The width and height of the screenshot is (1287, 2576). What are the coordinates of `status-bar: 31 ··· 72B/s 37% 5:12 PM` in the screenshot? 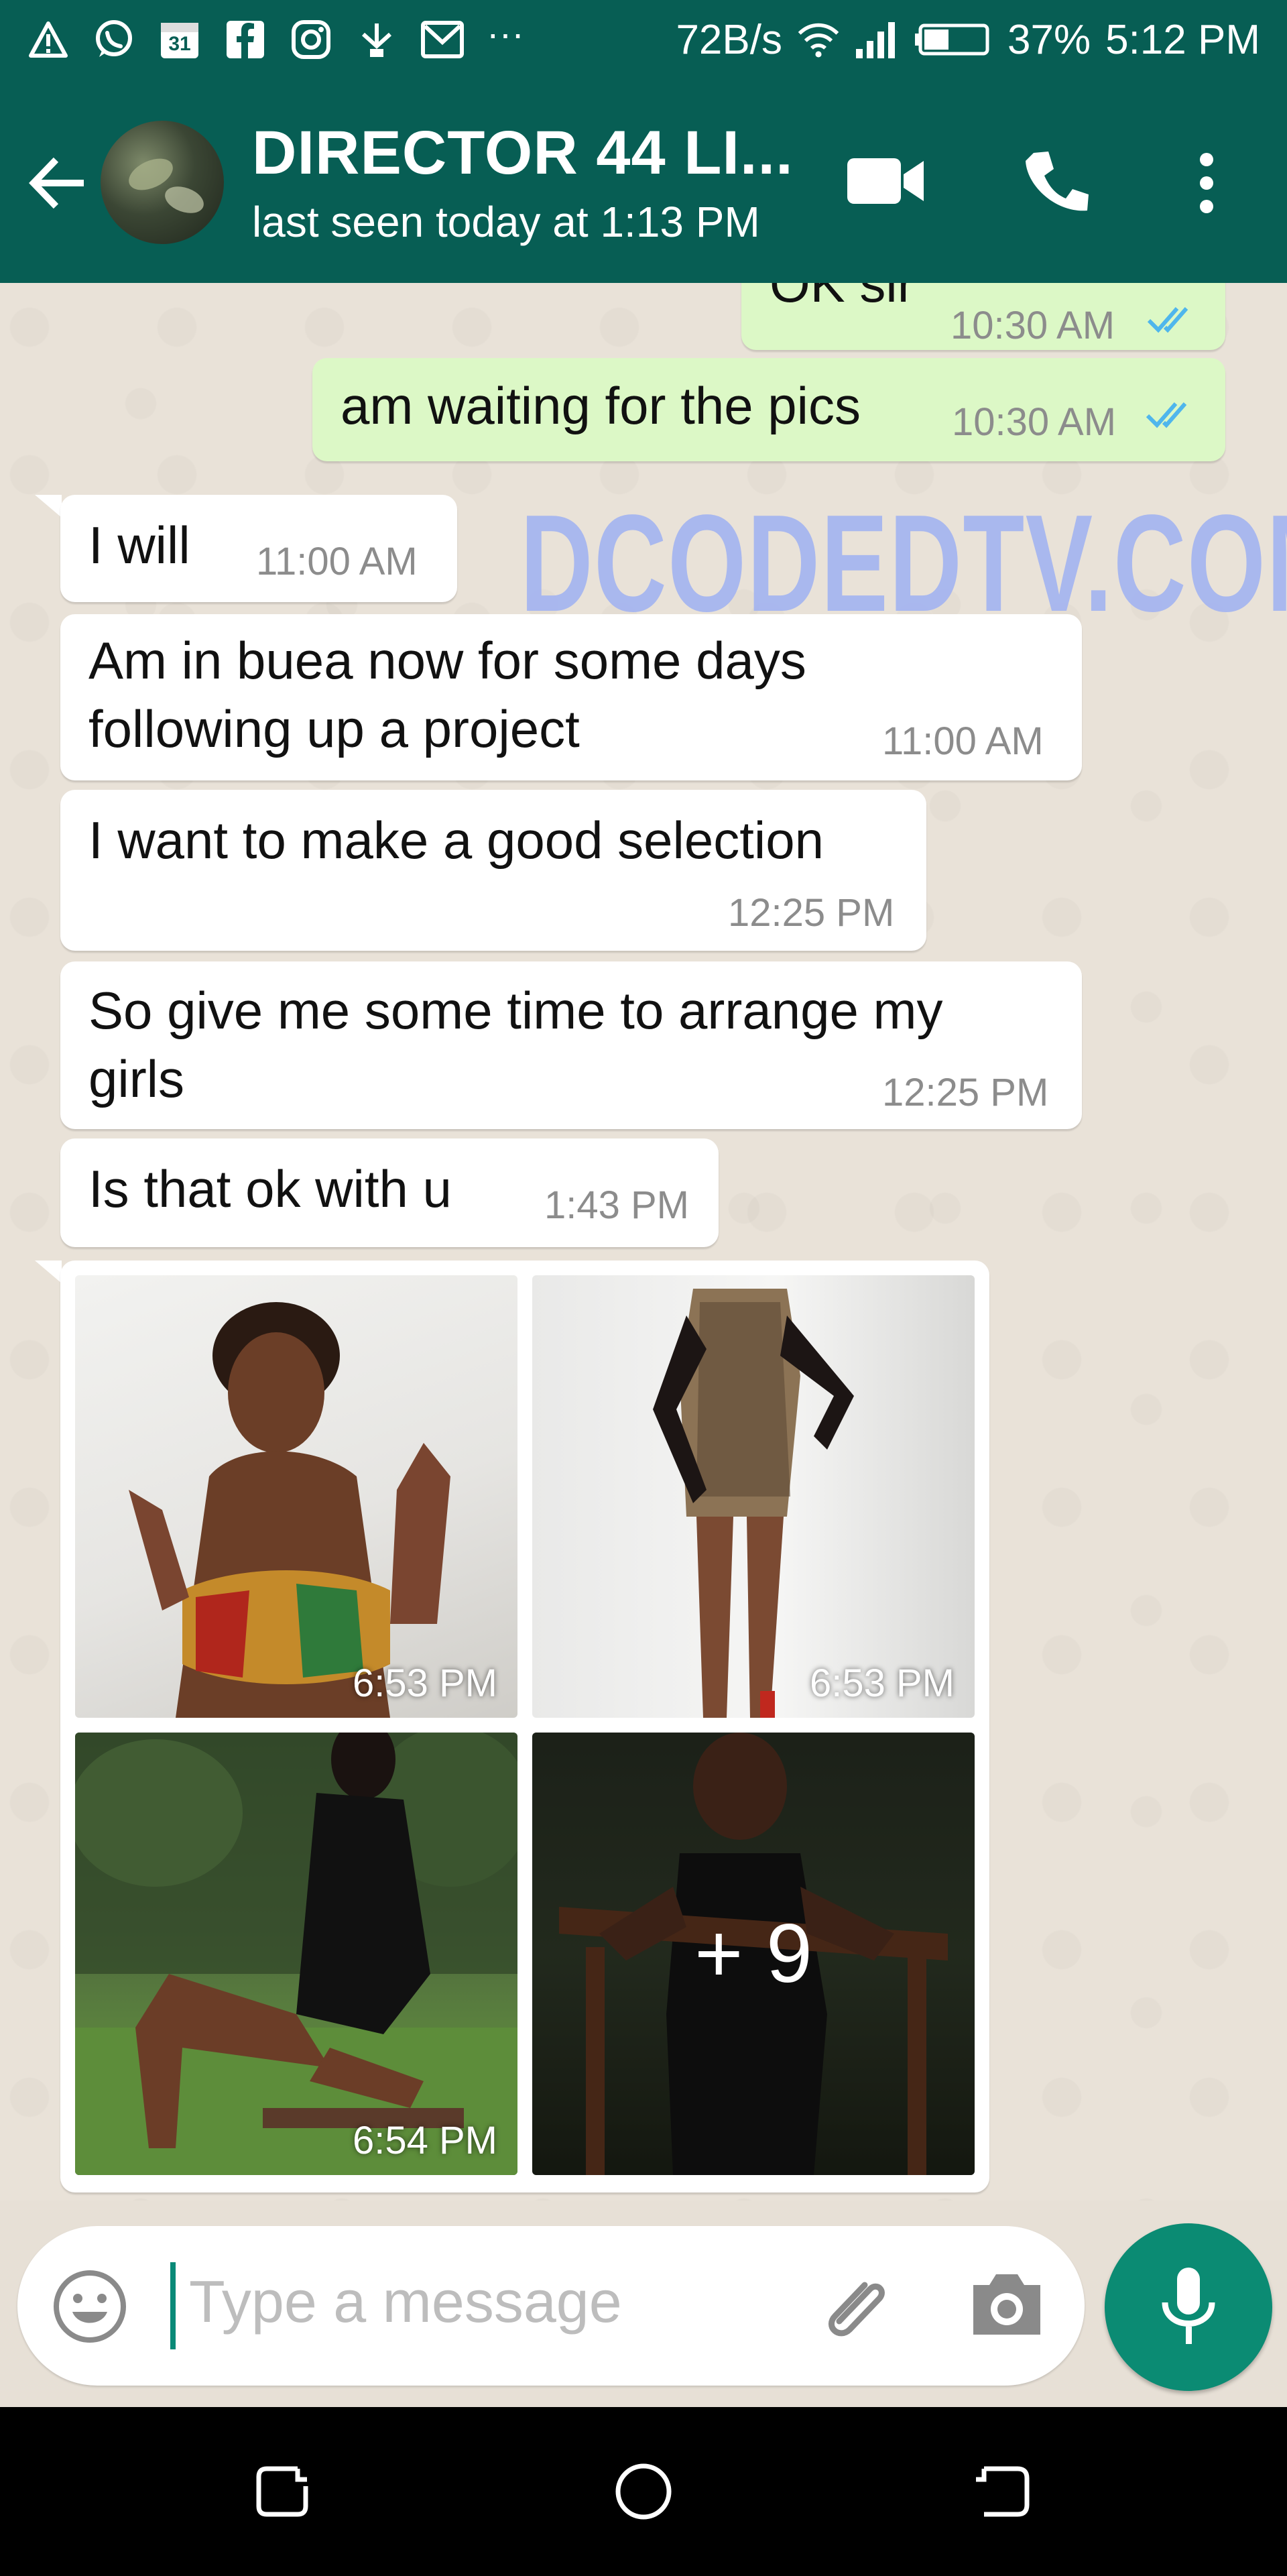 It's located at (643, 39).